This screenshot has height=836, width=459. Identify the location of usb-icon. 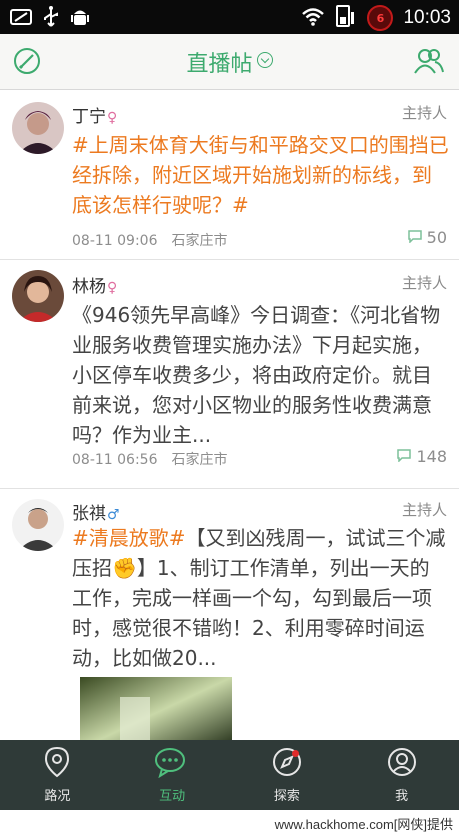
(51, 19).